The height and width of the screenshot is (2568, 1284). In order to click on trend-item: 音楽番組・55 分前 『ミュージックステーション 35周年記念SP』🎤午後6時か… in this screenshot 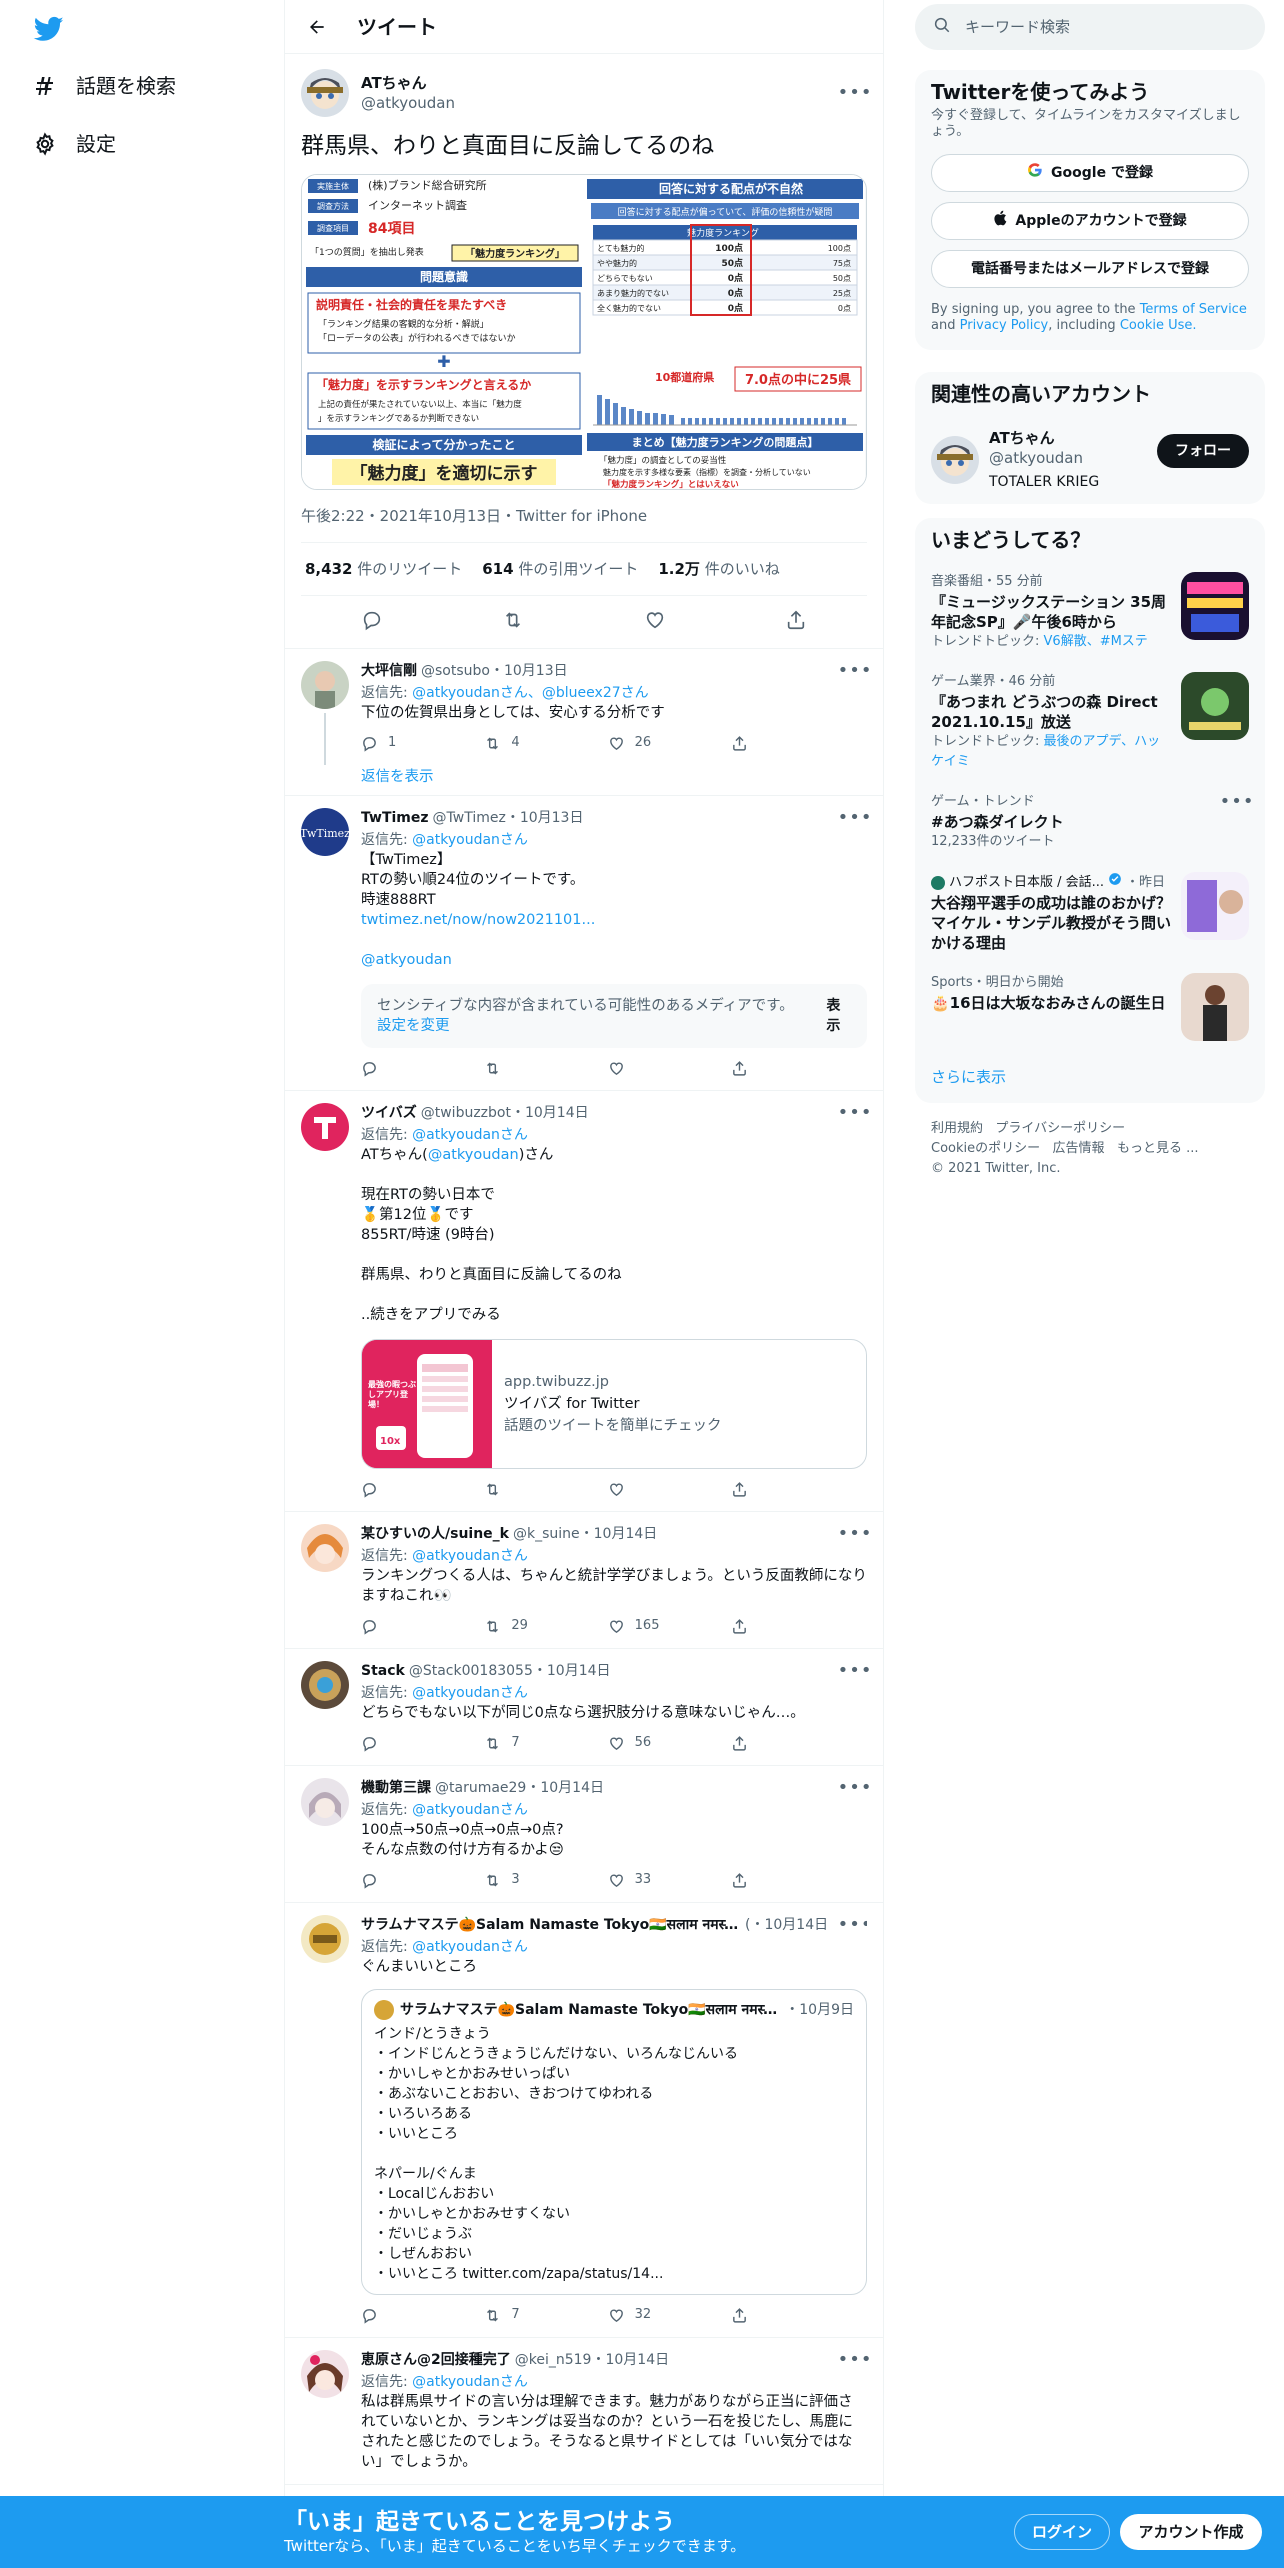, I will do `click(1090, 612)`.